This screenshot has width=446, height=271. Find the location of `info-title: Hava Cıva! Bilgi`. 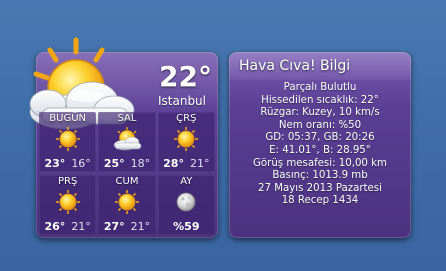

info-title: Hava Cıva! Bilgi is located at coordinates (295, 66).